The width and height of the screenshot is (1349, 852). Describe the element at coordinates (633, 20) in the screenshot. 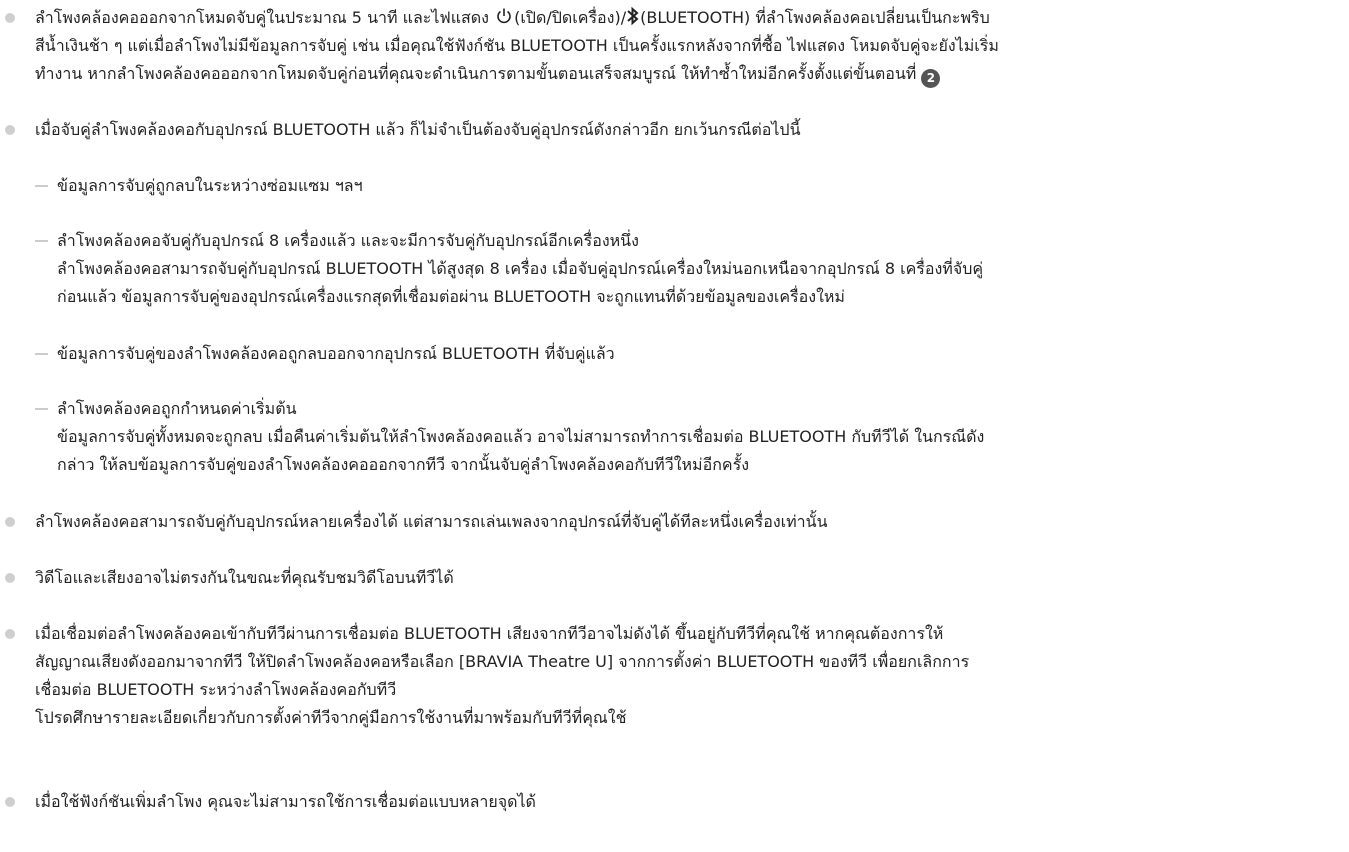

I see `bluetooth-icon` at that location.